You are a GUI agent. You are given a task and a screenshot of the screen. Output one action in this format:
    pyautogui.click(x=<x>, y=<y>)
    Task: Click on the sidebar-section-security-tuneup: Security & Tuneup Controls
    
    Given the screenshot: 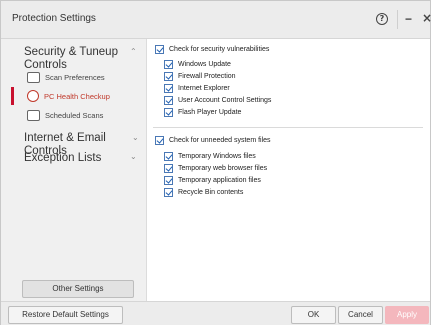 What is the action you would take?
    pyautogui.click(x=71, y=59)
    